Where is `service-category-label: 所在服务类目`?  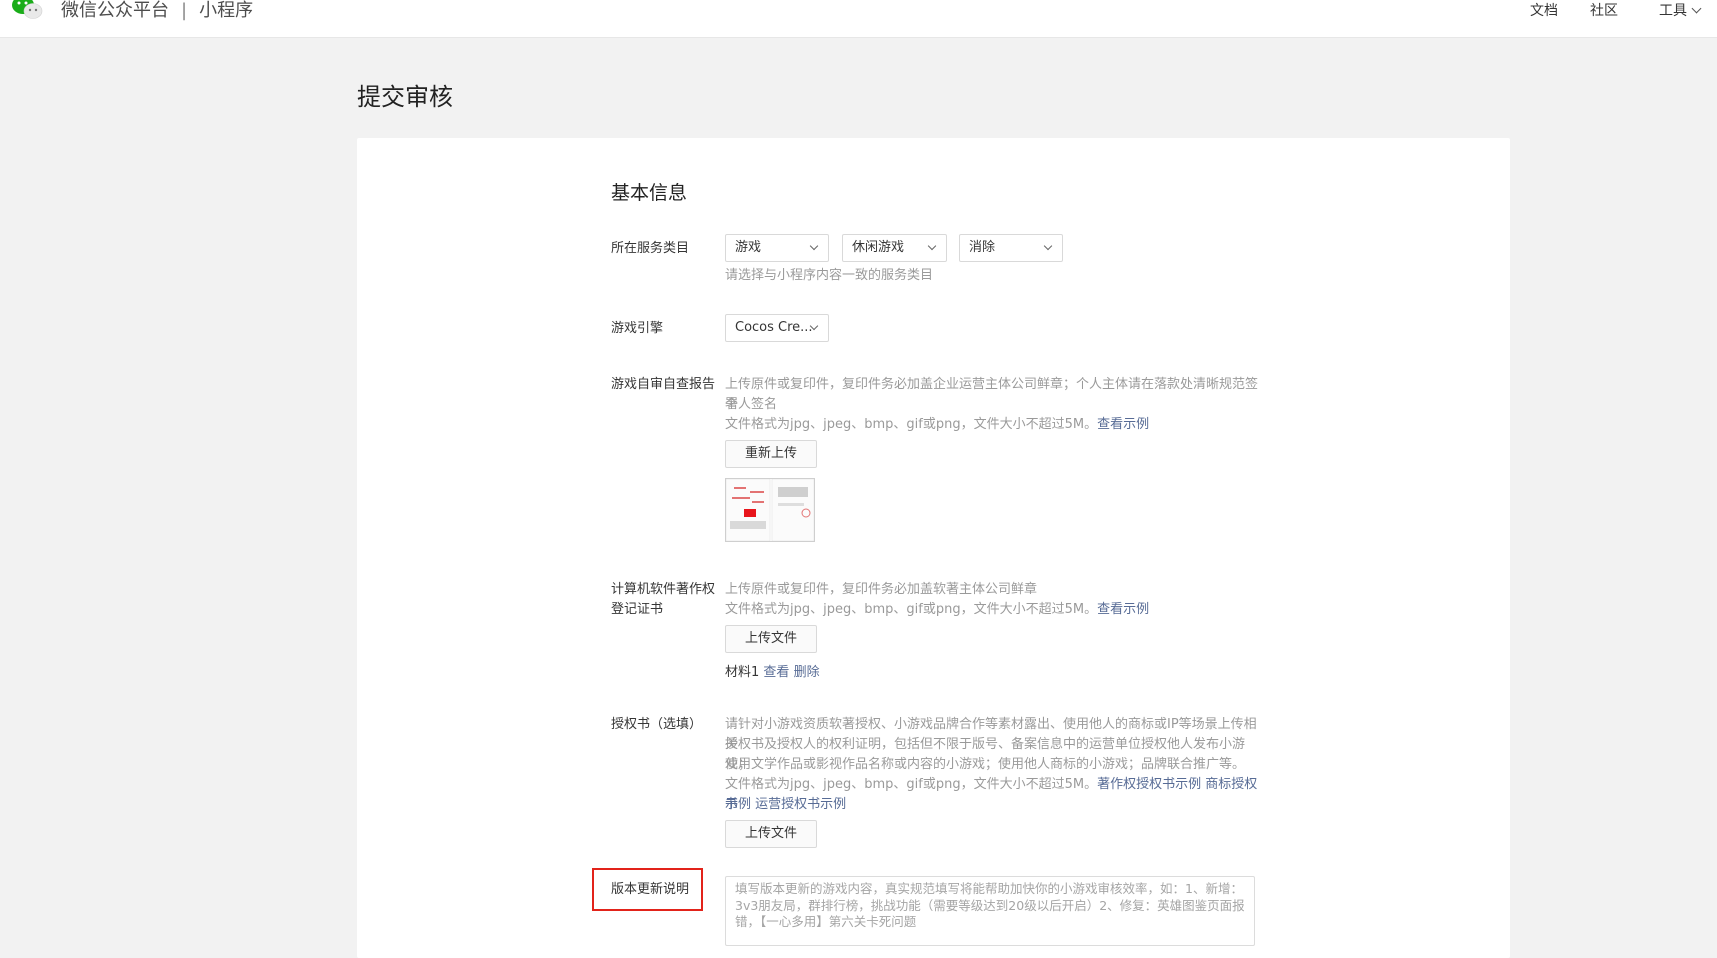
service-category-label: 所在服务类目 is located at coordinates (650, 248).